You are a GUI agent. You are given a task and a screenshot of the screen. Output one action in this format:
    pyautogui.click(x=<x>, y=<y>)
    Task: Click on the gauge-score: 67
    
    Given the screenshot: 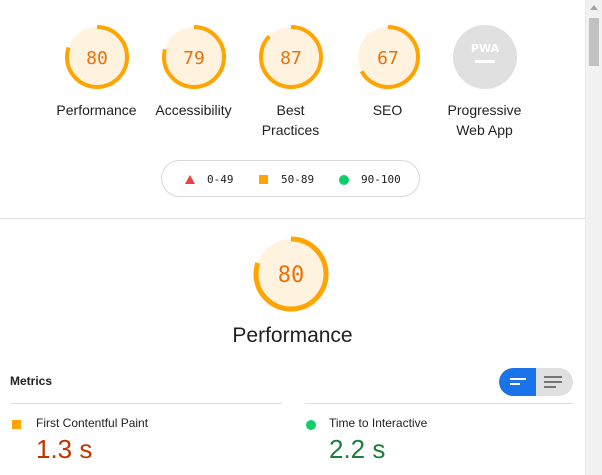 What is the action you would take?
    pyautogui.click(x=388, y=58)
    